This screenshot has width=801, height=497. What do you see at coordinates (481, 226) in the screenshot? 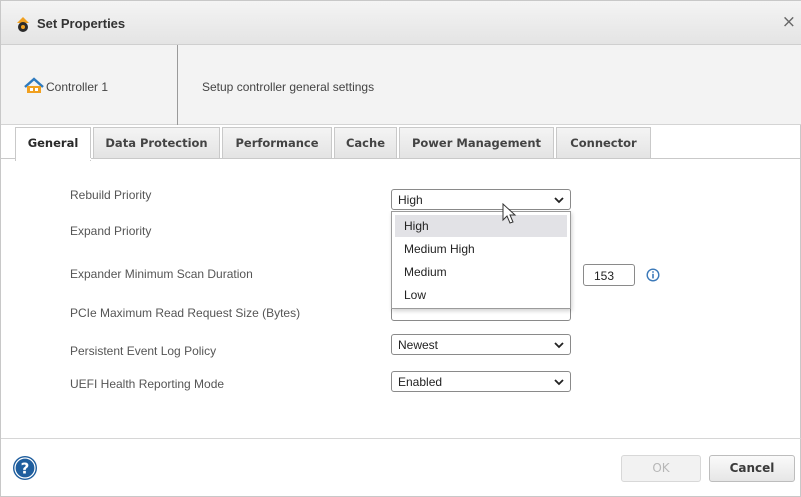
I see `option-high: High` at bounding box center [481, 226].